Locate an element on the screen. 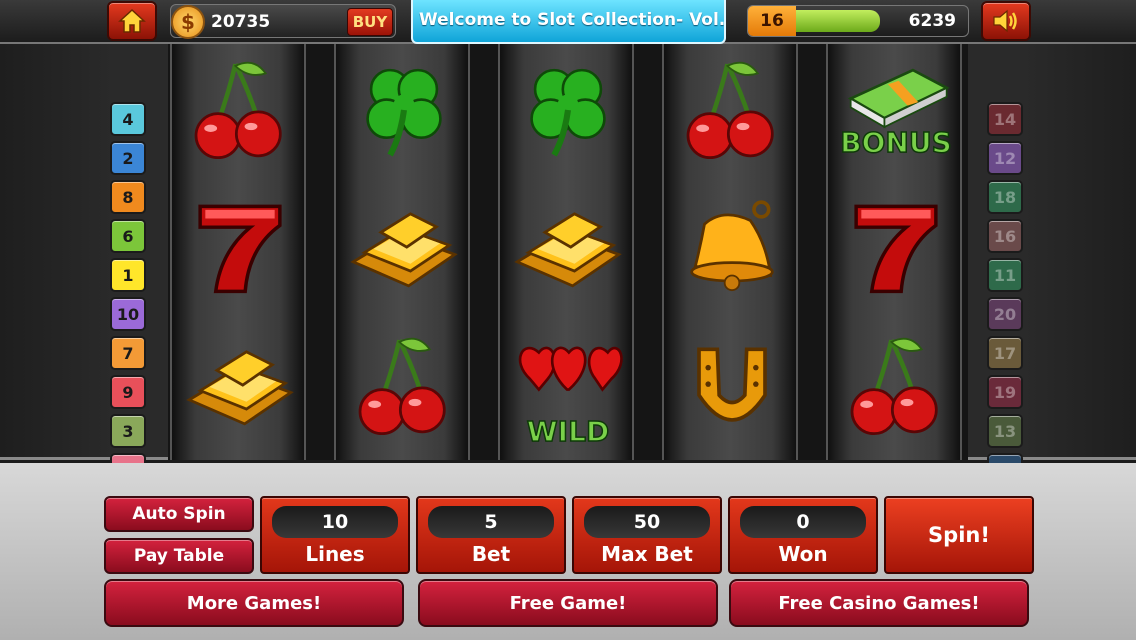 The height and width of the screenshot is (640, 1136). bonus-icon: BONUS is located at coordinates (896, 110).